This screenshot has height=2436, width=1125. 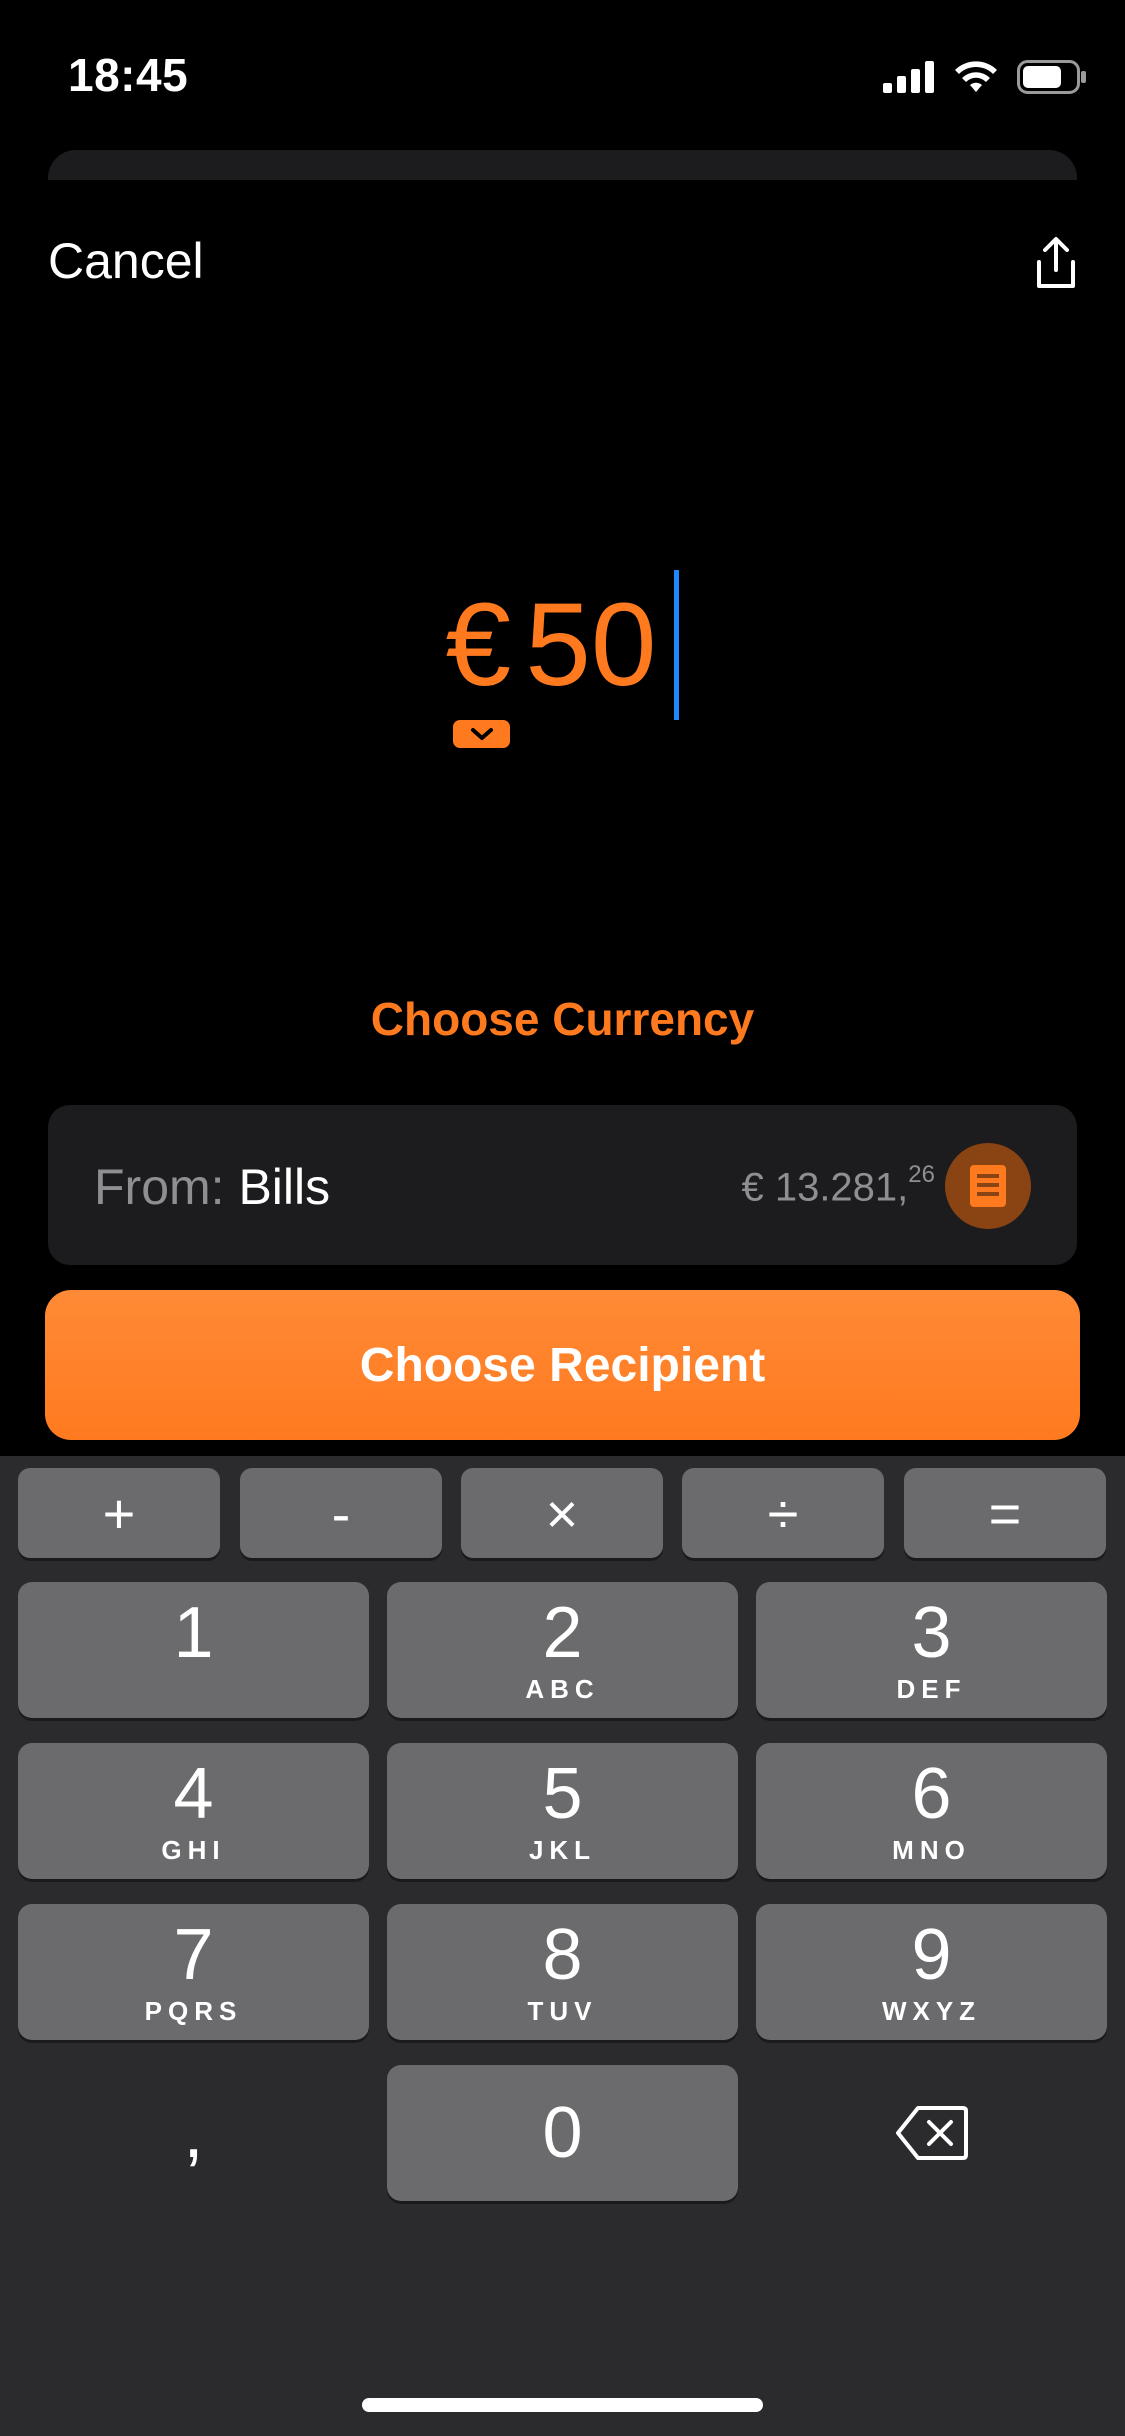 I want to click on key-digit: 7, so click(x=193, y=1955).